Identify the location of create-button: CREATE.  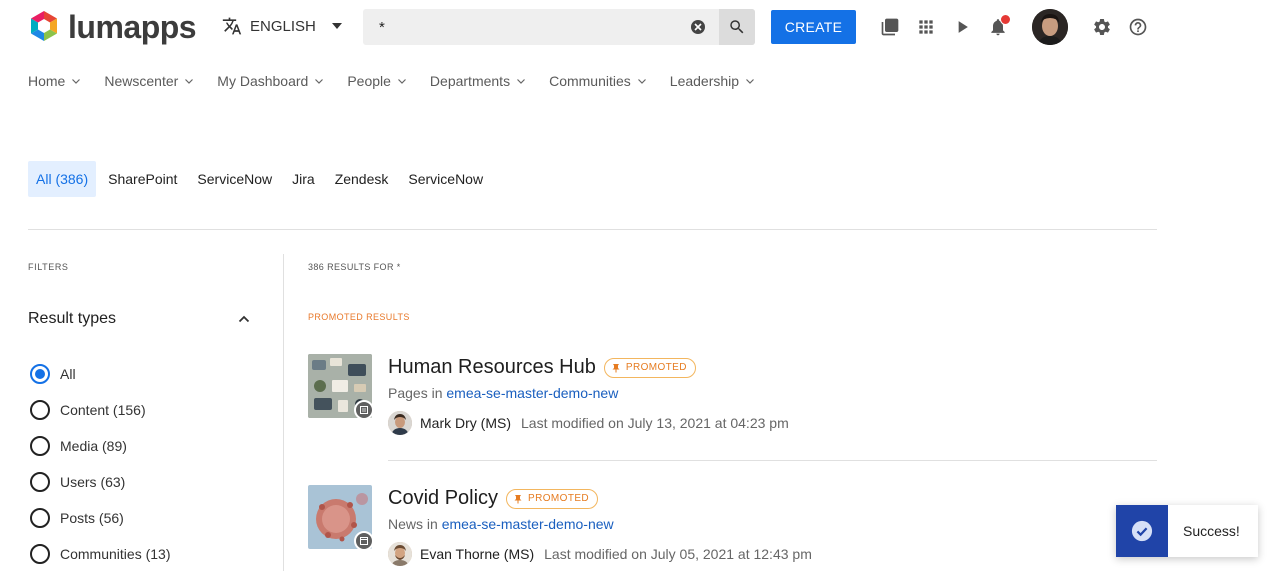
(813, 27).